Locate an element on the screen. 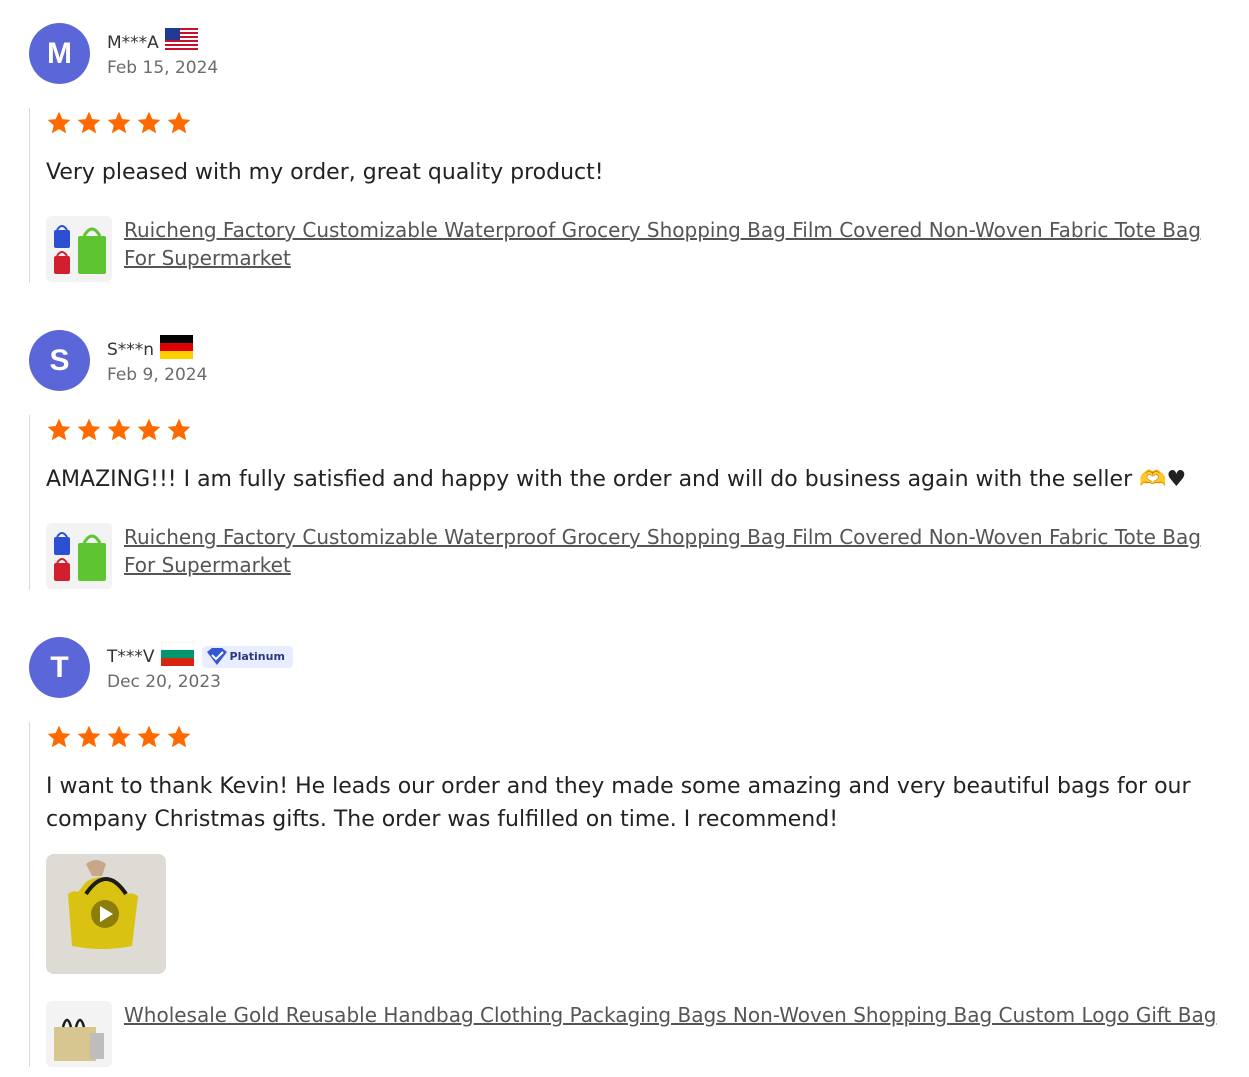 The height and width of the screenshot is (1077, 1249). review-video-thumbnail is located at coordinates (106, 914).